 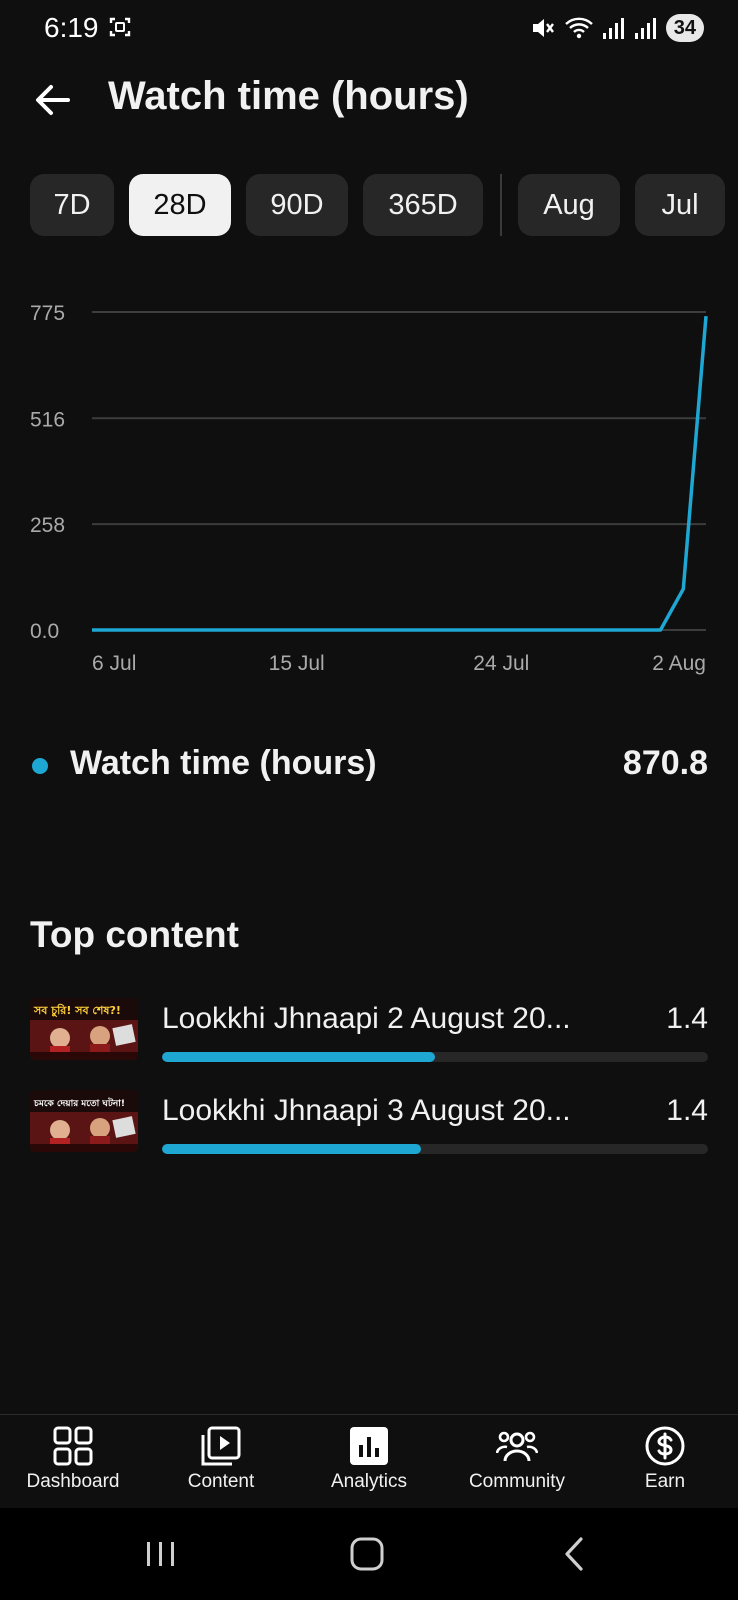 I want to click on dashboard-icon, so click(x=73, y=1446).